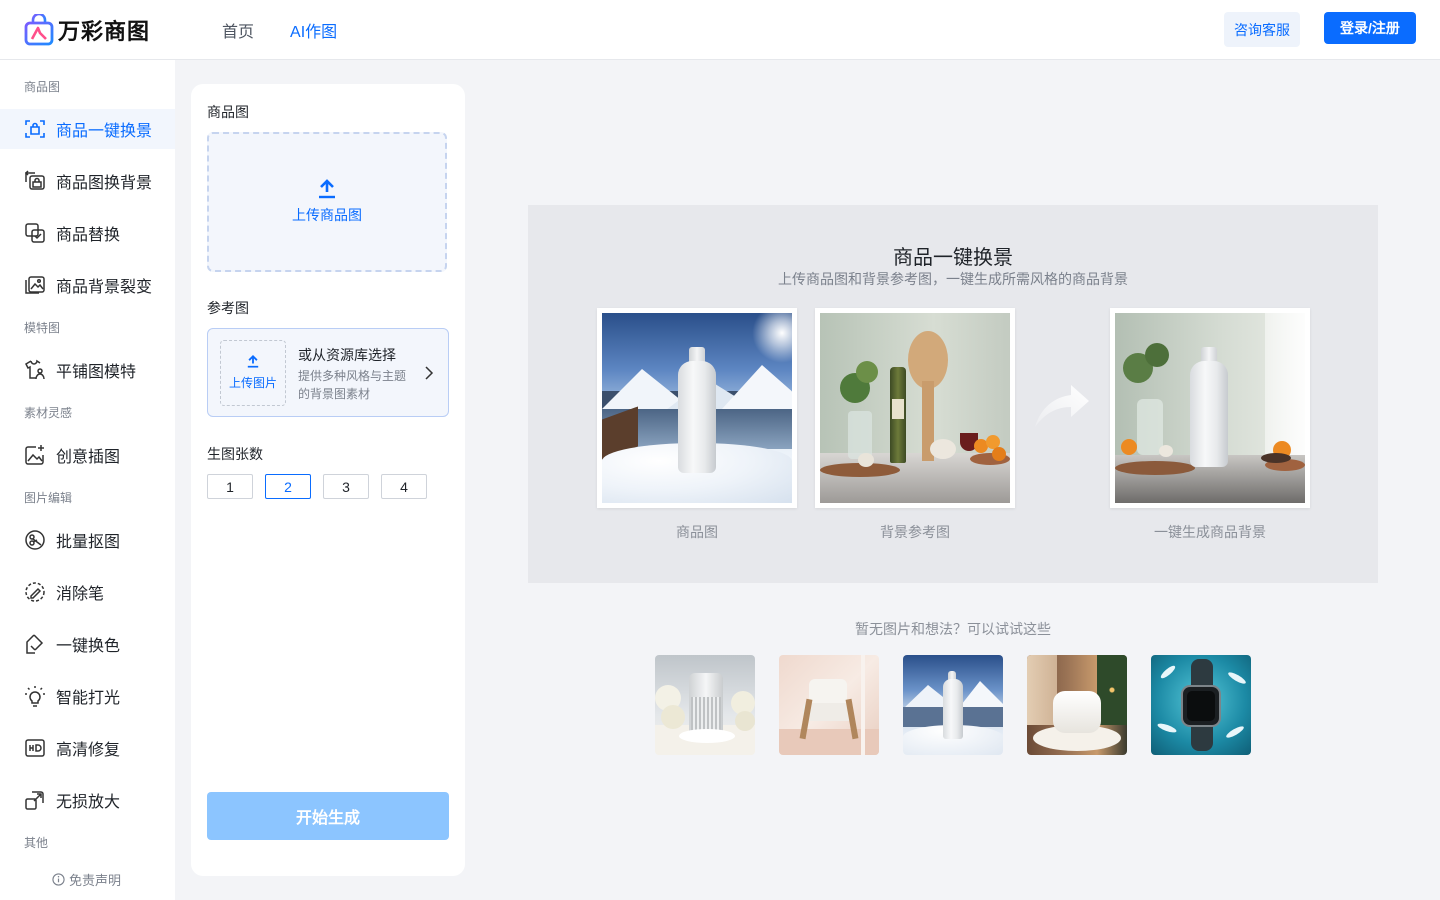 Image resolution: width=1440 pixels, height=900 pixels. Describe the element at coordinates (720, 30) in the screenshot. I see `top-header: 万彩商图 首页 AI作图 咨询客服 登录/注册` at that location.